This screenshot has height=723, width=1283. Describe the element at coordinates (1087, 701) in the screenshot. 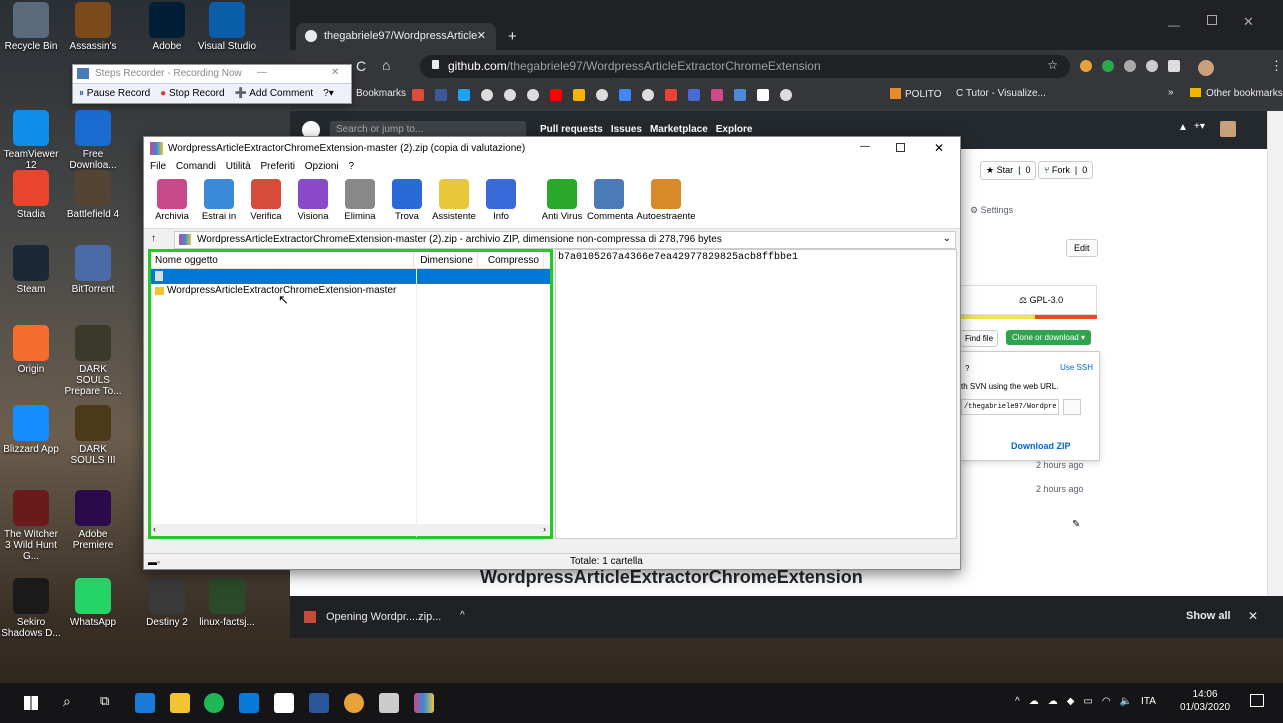

I see `battery-icon: ▭` at that location.